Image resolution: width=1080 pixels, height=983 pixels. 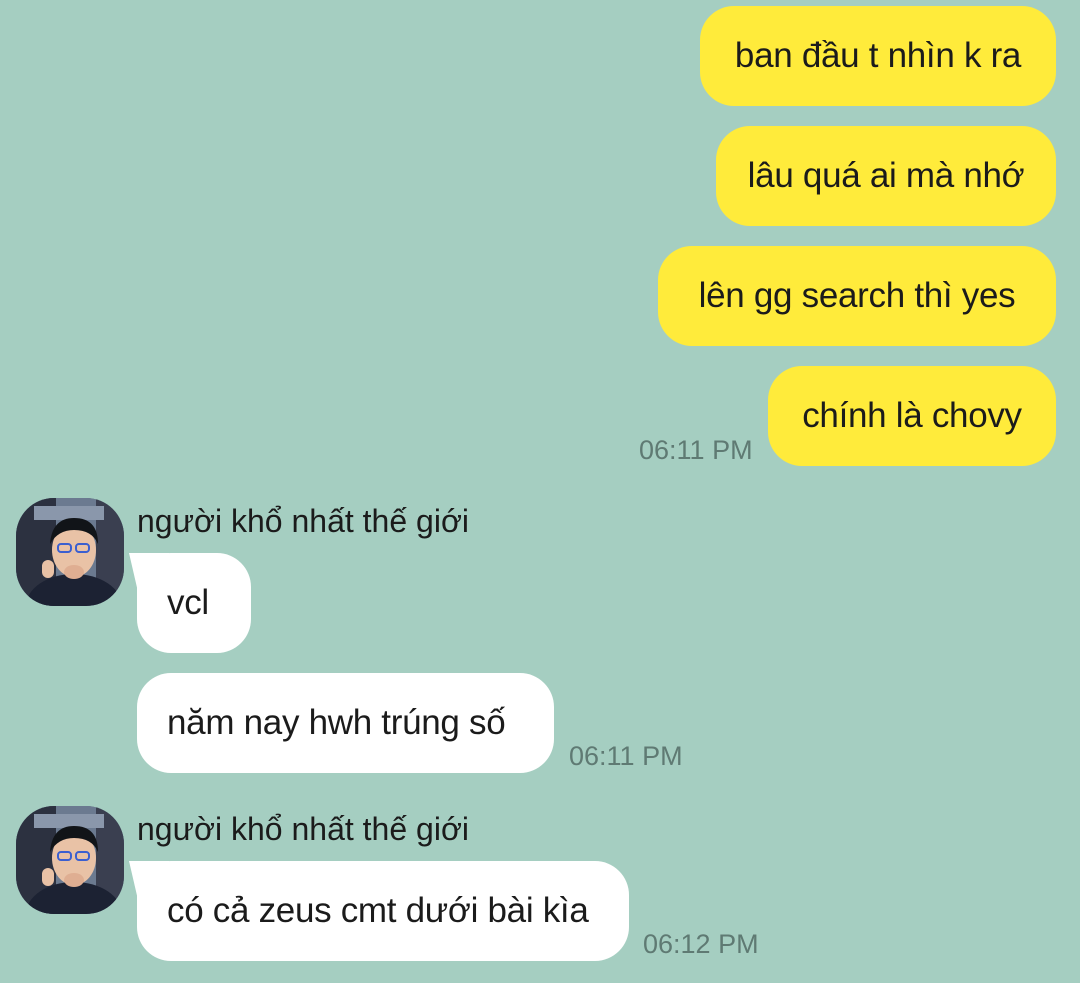 I want to click on outgoing-message-bubble: chính là chovy, so click(x=912, y=416).